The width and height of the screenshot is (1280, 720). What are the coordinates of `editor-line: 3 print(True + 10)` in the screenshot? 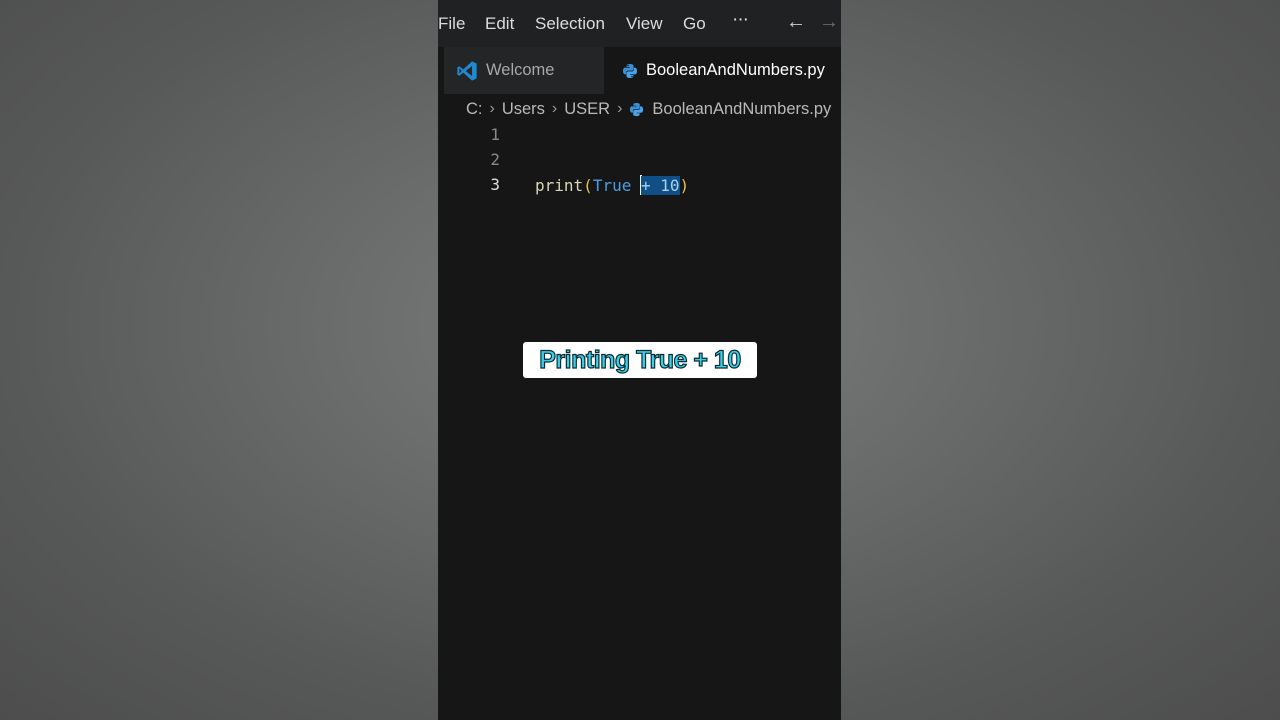 It's located at (639, 184).